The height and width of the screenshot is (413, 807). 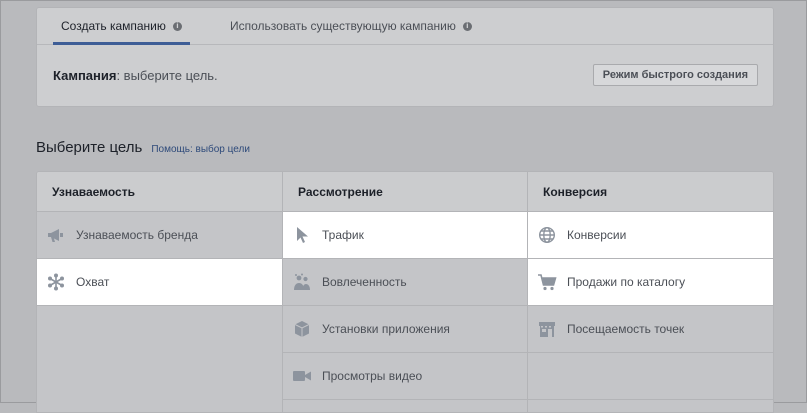 I want to click on objective-app-installs: Установки приложения, so click(x=405, y=329).